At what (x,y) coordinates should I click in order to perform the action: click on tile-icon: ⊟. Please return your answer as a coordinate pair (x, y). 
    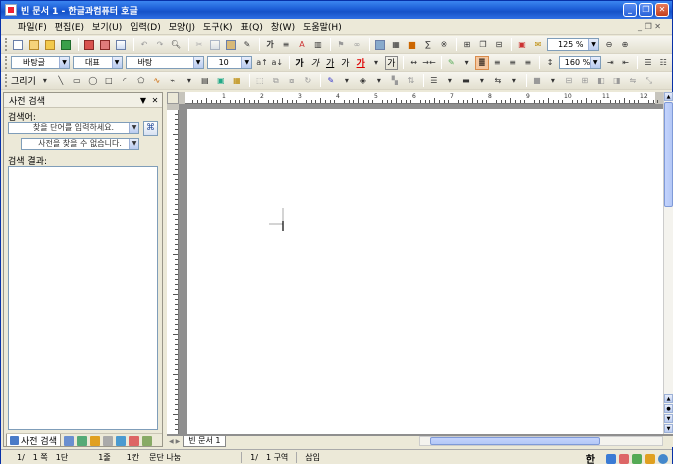
    Looking at the image, I should click on (499, 45).